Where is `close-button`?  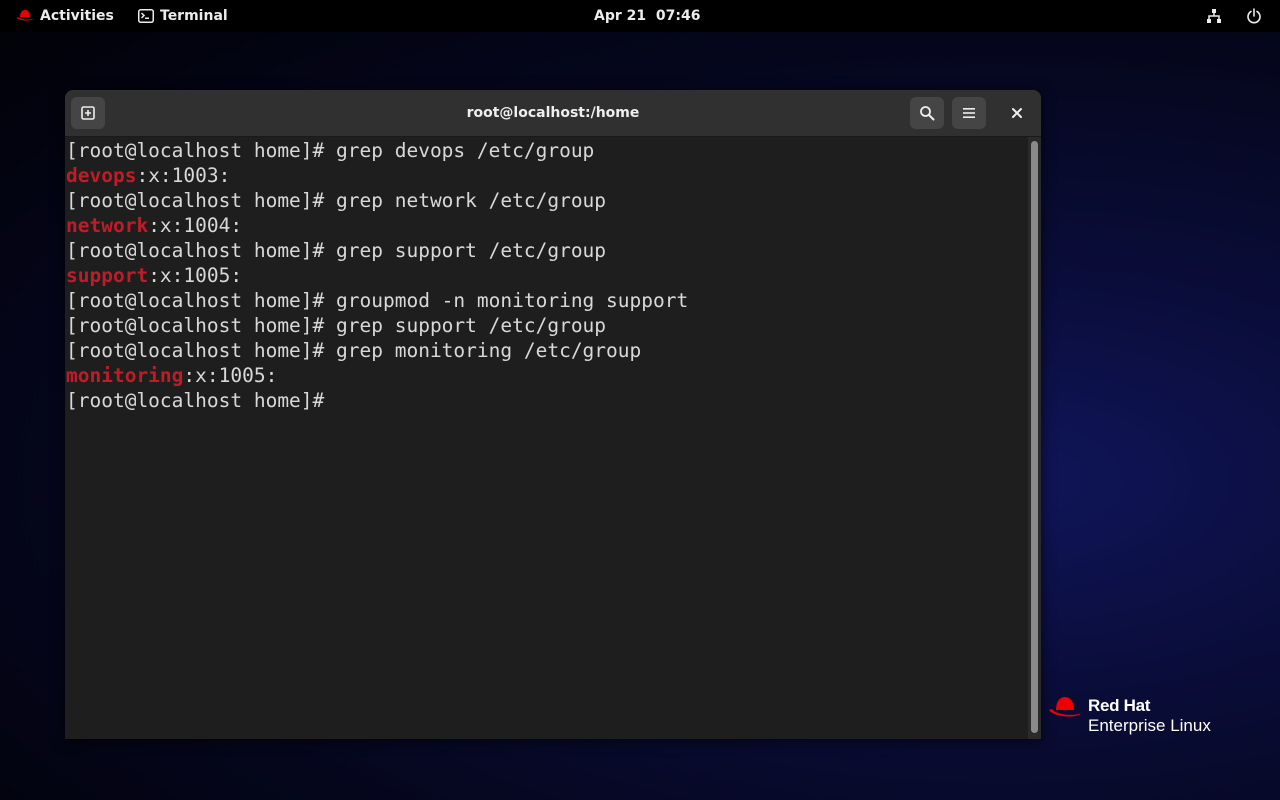 close-button is located at coordinates (1017, 113).